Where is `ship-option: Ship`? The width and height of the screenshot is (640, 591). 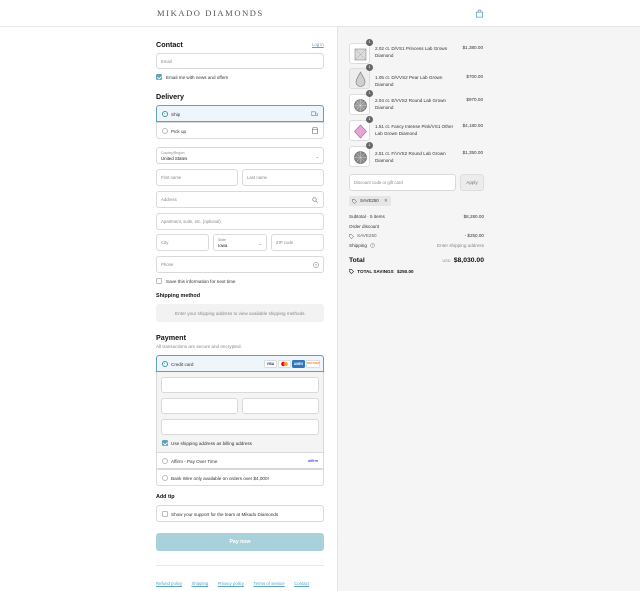
ship-option: Ship is located at coordinates (240, 113).